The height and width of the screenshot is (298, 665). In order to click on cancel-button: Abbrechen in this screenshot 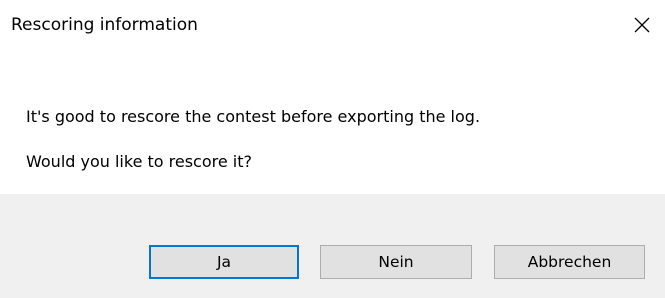, I will do `click(569, 262)`.